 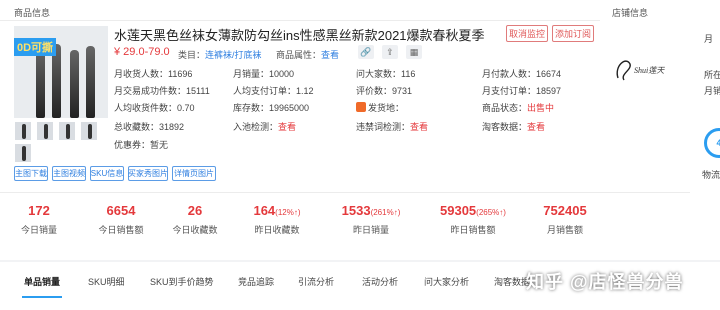 I want to click on metric-monthly-orders: 月支付订单：18597, so click(x=522, y=91).